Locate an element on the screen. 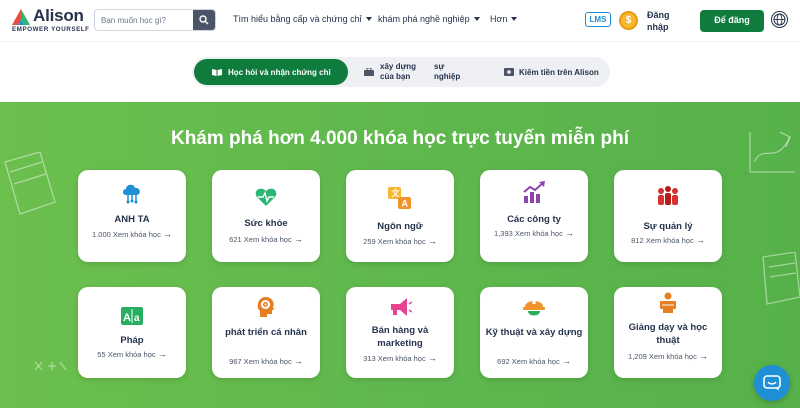  language-globe-icon is located at coordinates (779, 19).